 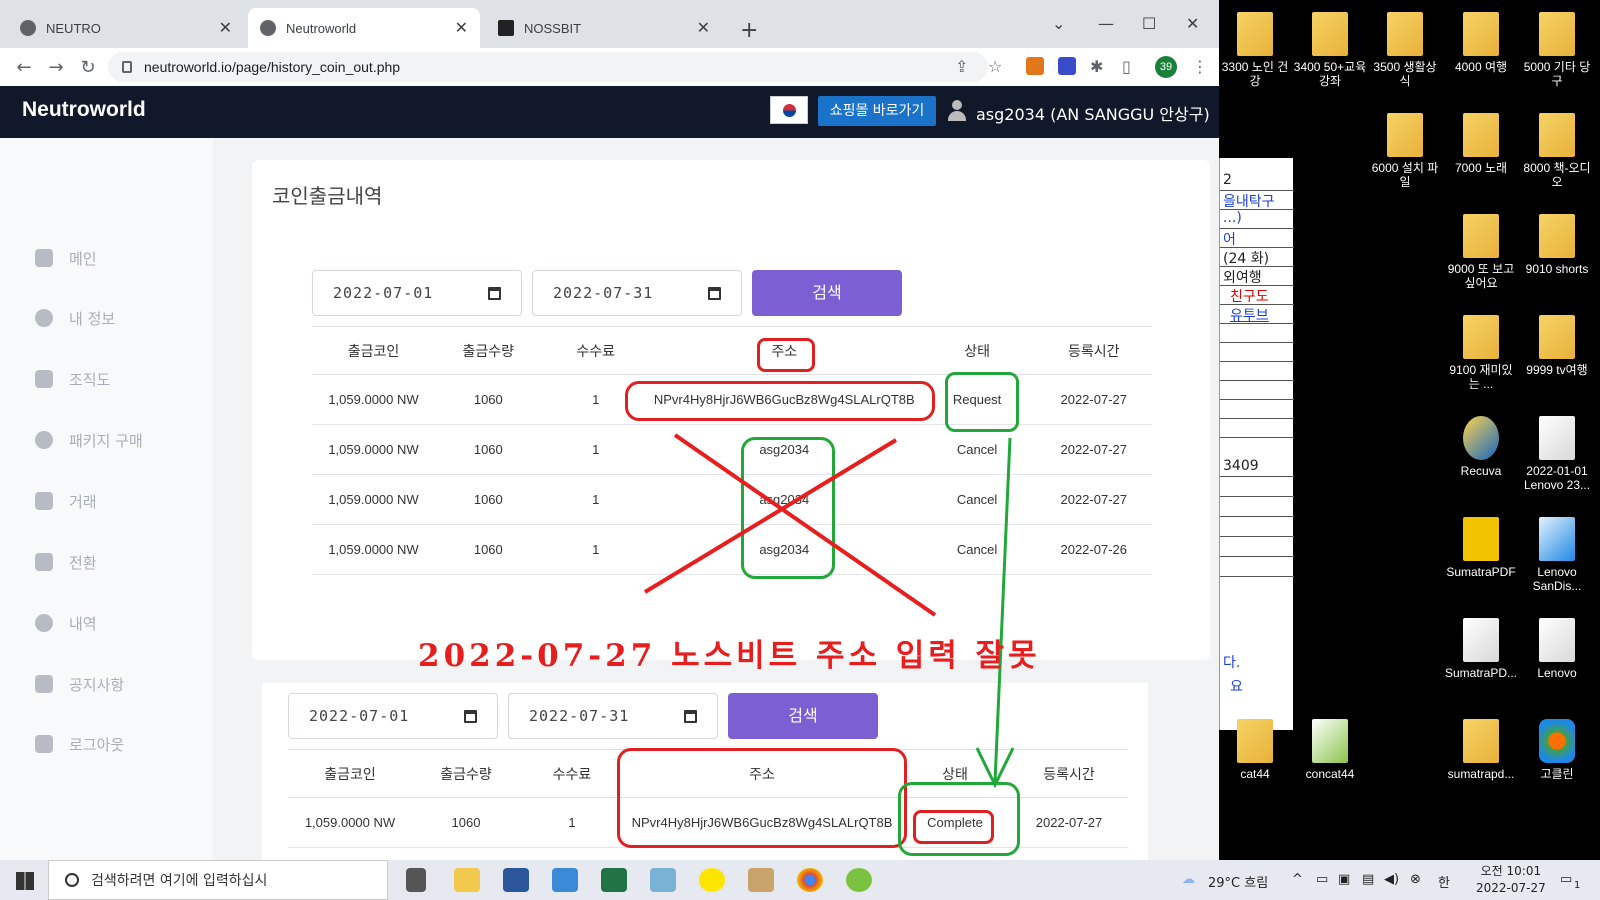 I want to click on file-explorer-icon, so click(x=467, y=880).